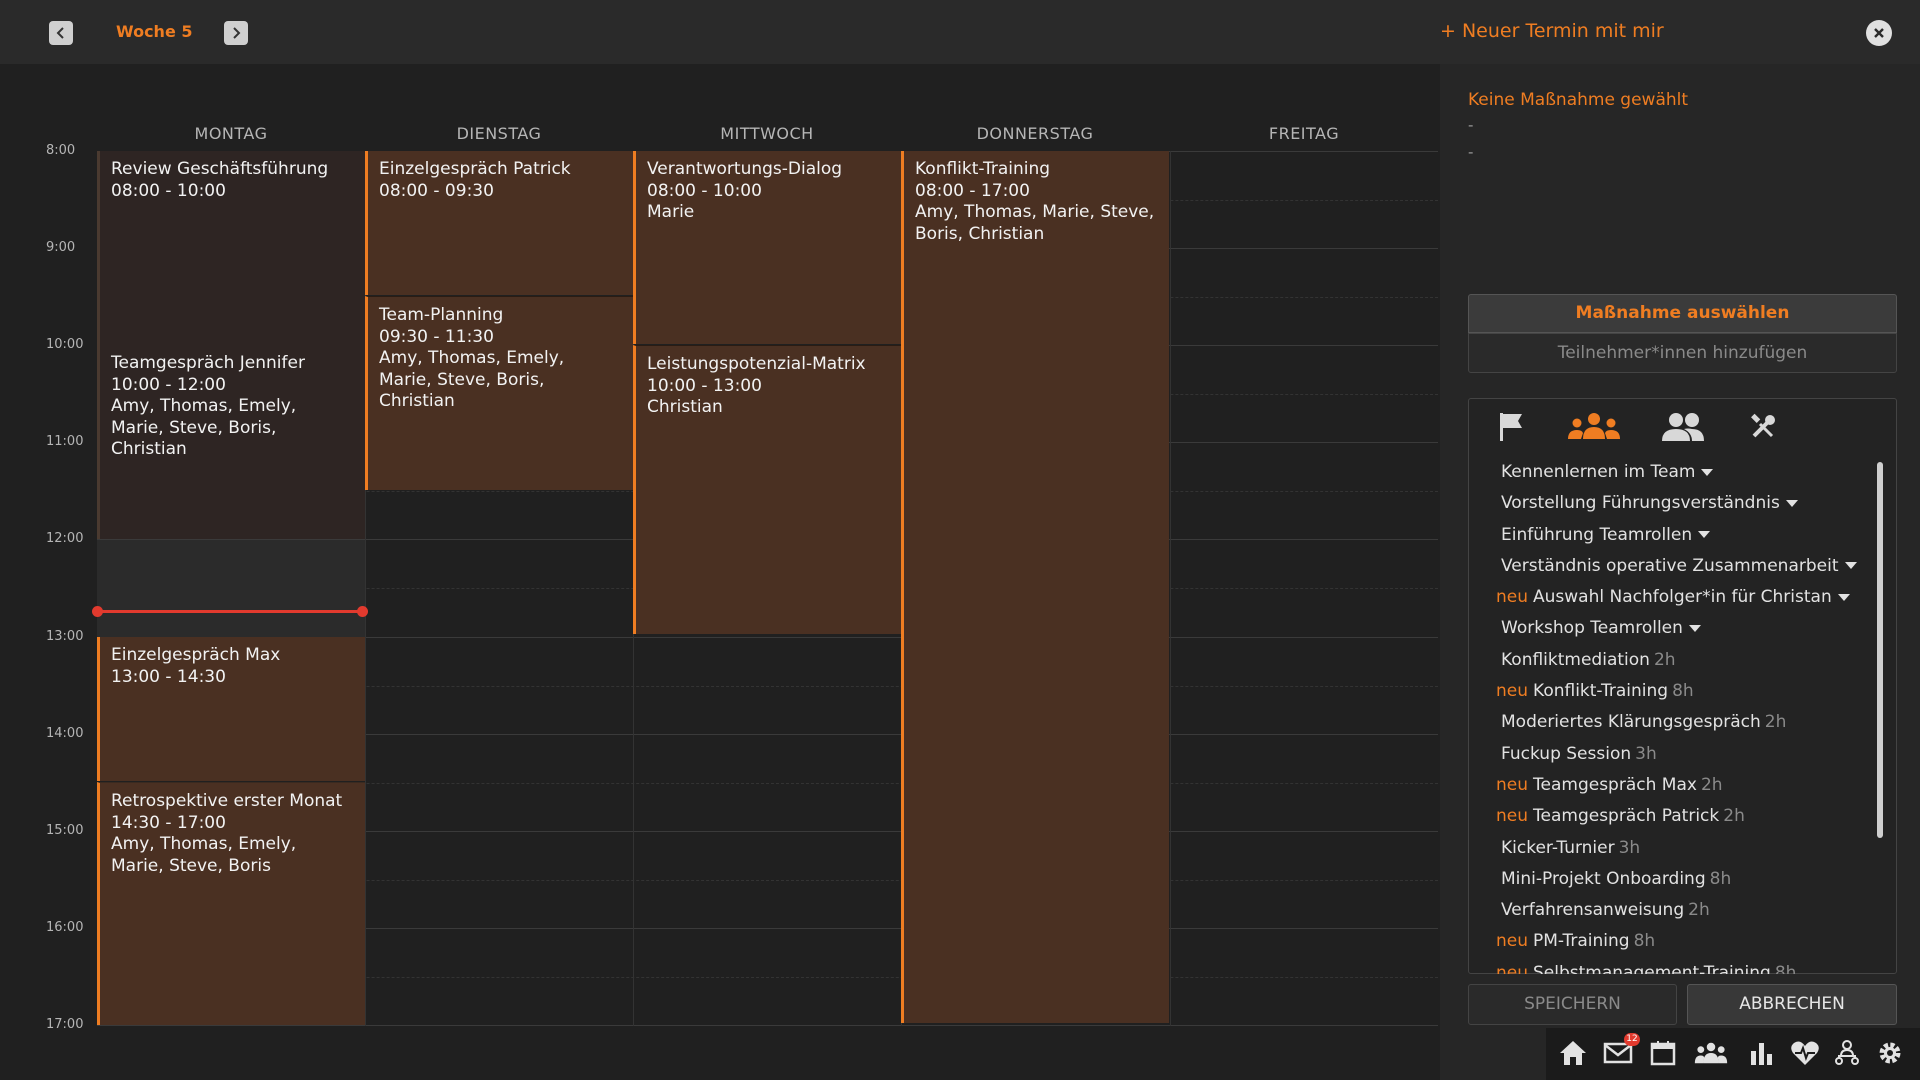 The width and height of the screenshot is (1920, 1080). I want to click on event-time: 08:00 - 17:00, so click(972, 190).